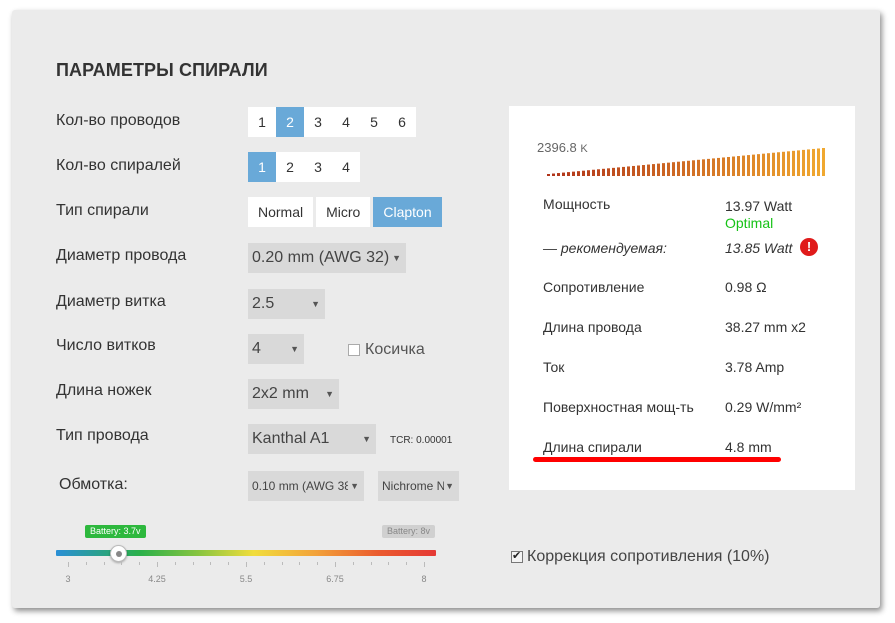  Describe the element at coordinates (386, 350) in the screenshot. I see `braid-checkbox: Косичка` at that location.